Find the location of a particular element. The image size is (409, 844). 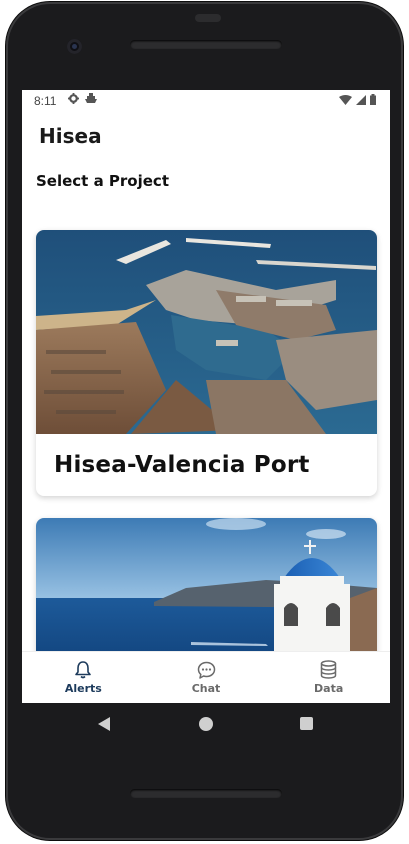

top-speaker-grille is located at coordinates (206, 44).